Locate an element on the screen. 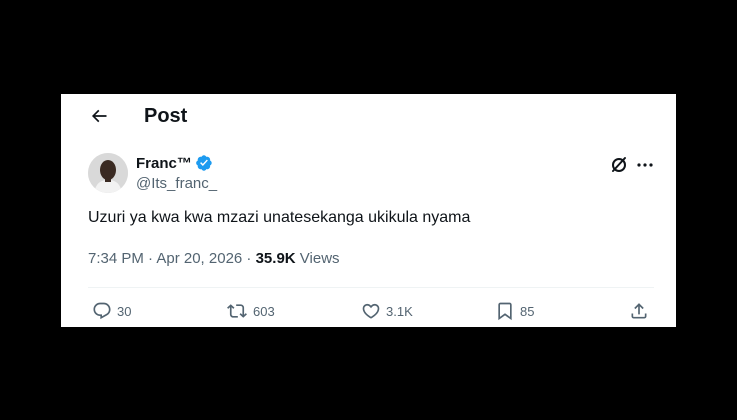 The width and height of the screenshot is (737, 420). post-header: Post is located at coordinates (368, 116).